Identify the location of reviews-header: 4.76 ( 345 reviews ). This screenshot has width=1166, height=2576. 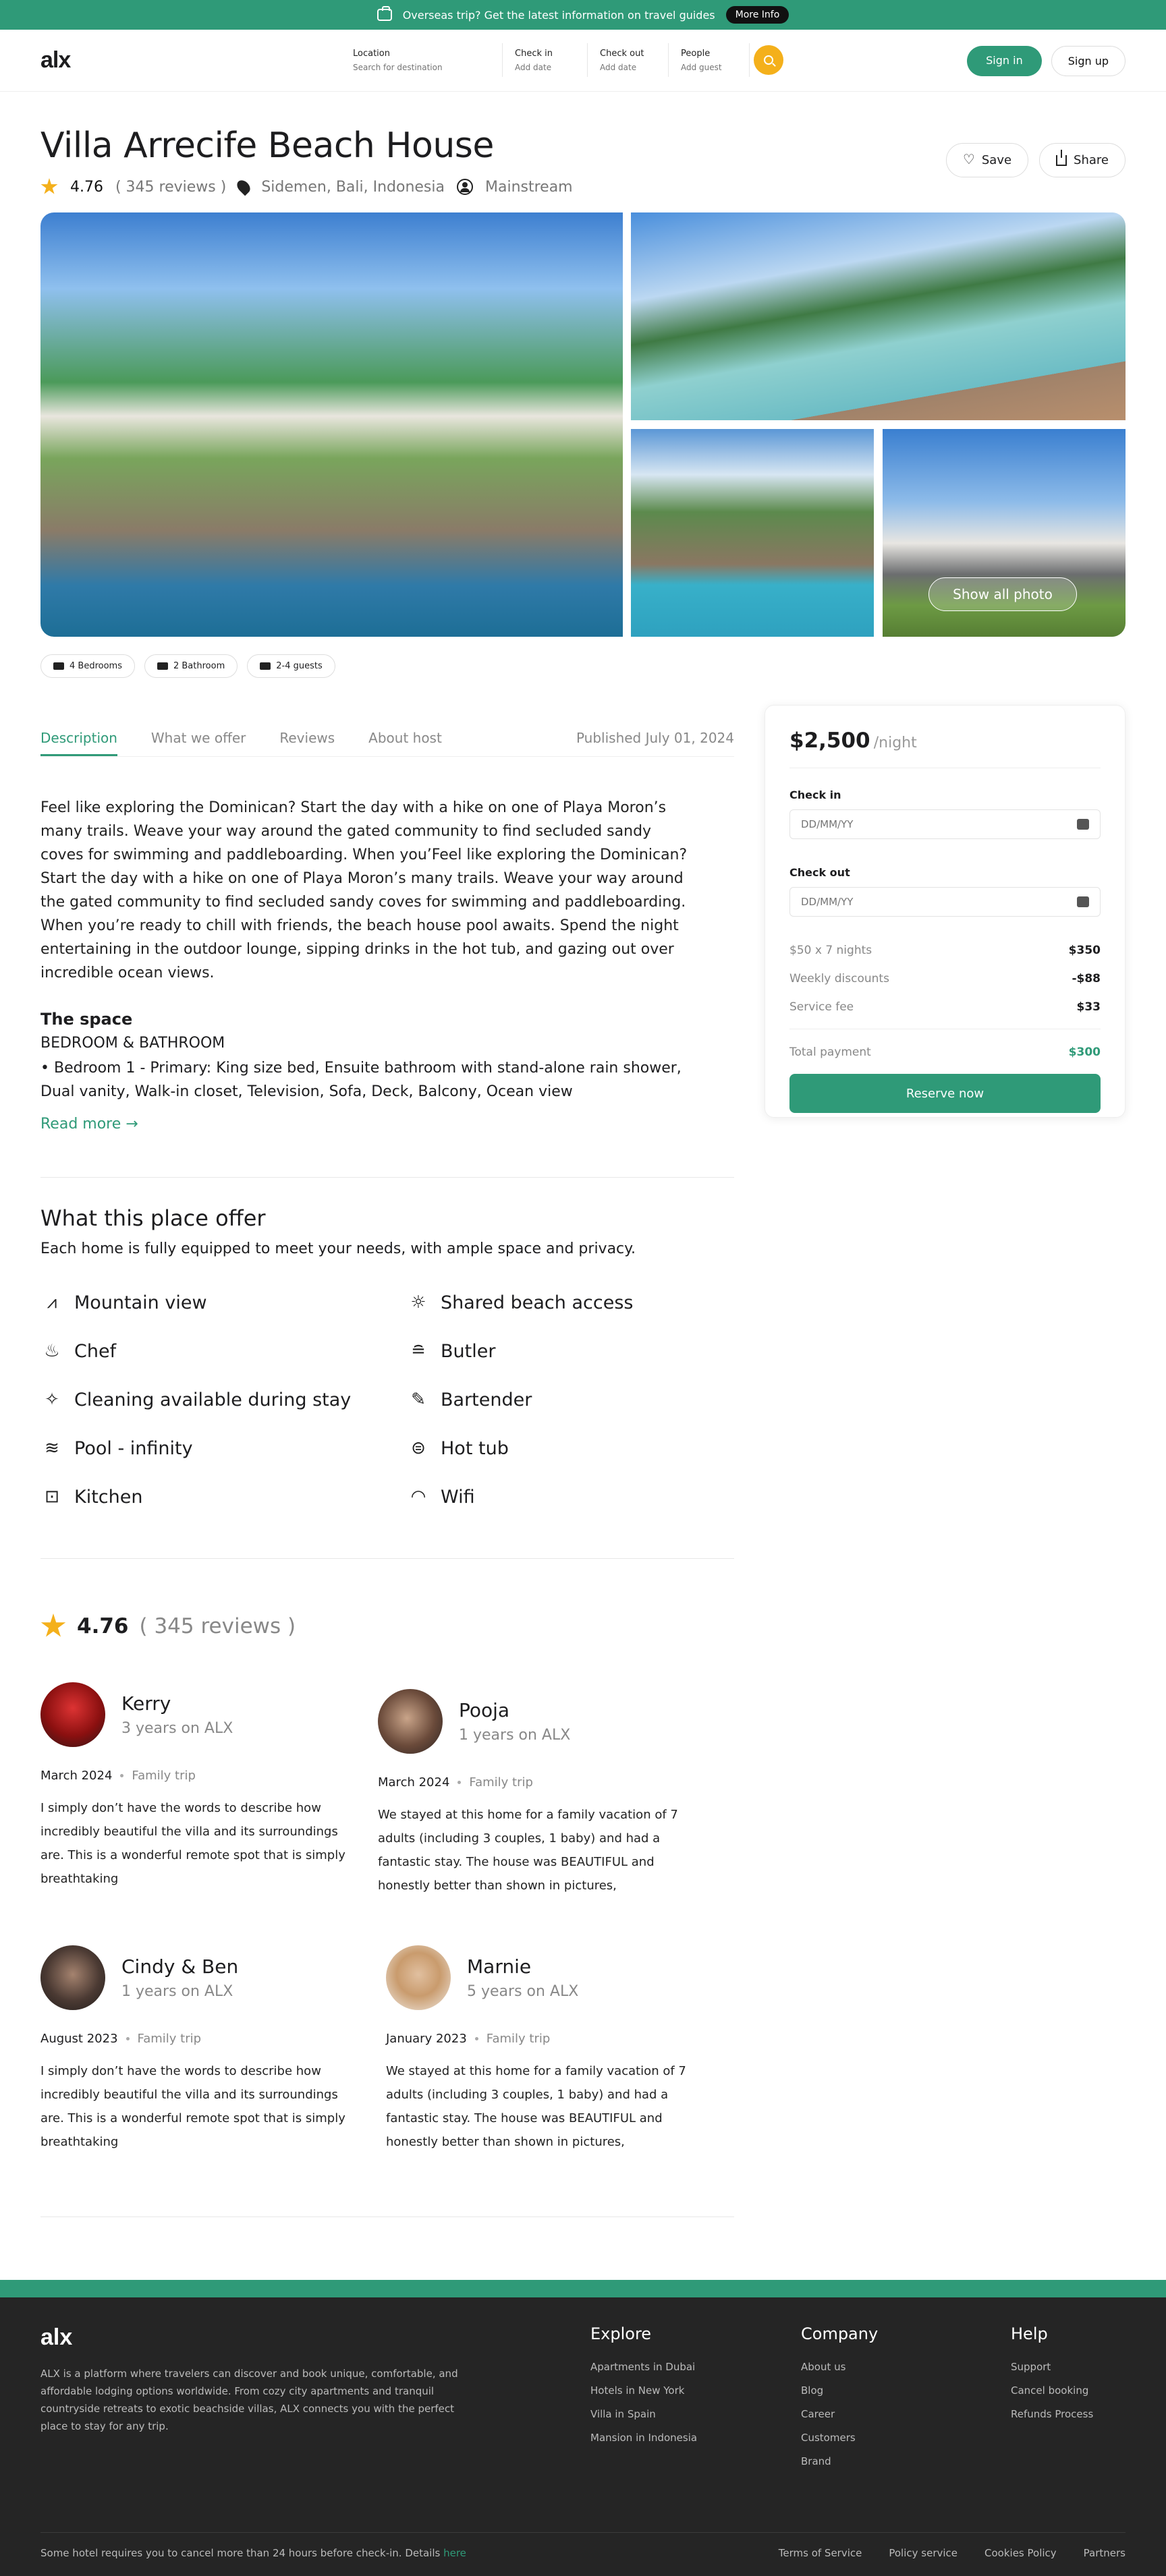
(168, 1626).